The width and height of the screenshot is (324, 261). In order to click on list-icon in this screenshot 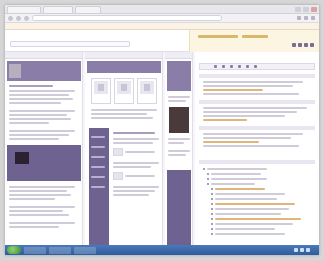, I will do `click(231, 66)`.